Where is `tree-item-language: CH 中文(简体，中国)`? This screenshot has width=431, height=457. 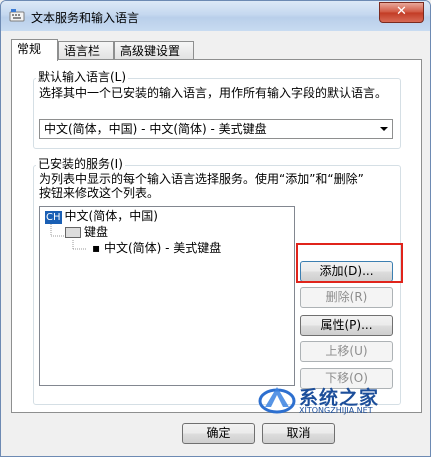 tree-item-language: CH 中文(简体，中国) is located at coordinates (101, 216).